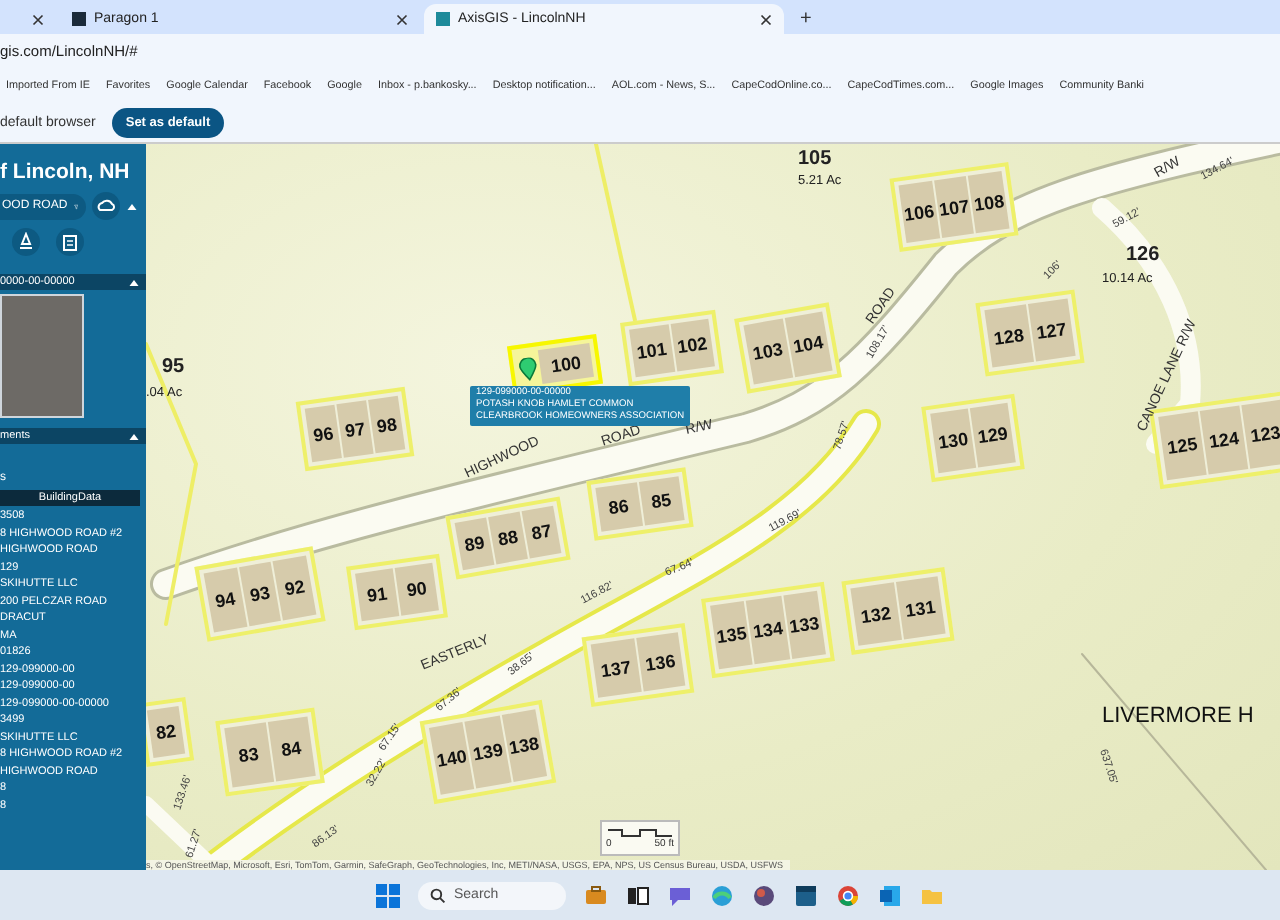 The height and width of the screenshot is (920, 1280). I want to click on building-footprint: 97, so click(355, 429).